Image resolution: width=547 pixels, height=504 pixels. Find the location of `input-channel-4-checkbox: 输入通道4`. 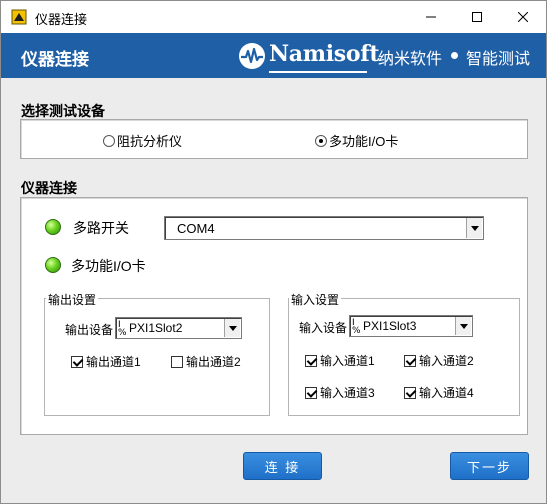

input-channel-4-checkbox: 输入通道4 is located at coordinates (439, 392).